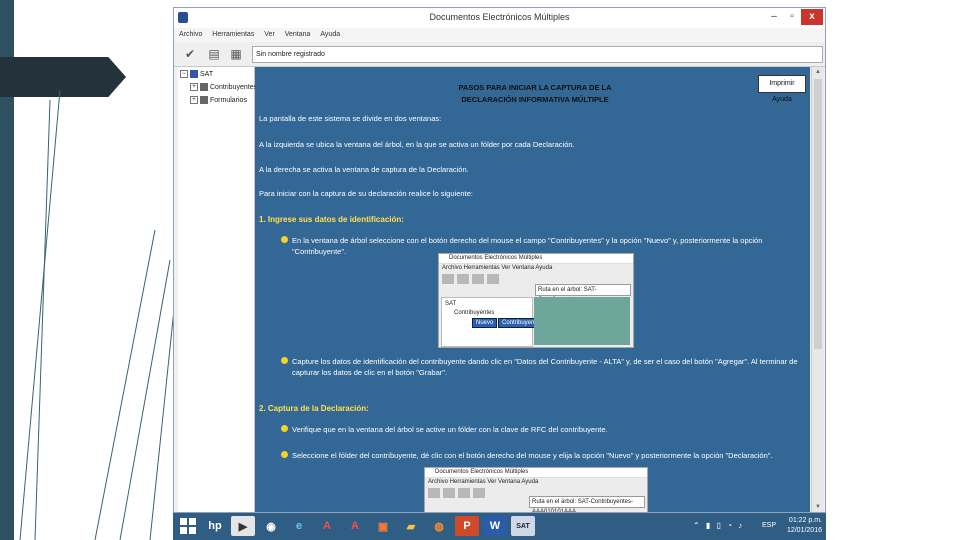 The height and width of the screenshot is (540, 960). What do you see at coordinates (782, 89) in the screenshot?
I see `print-help-button: Imprimir Ayuda` at bounding box center [782, 89].